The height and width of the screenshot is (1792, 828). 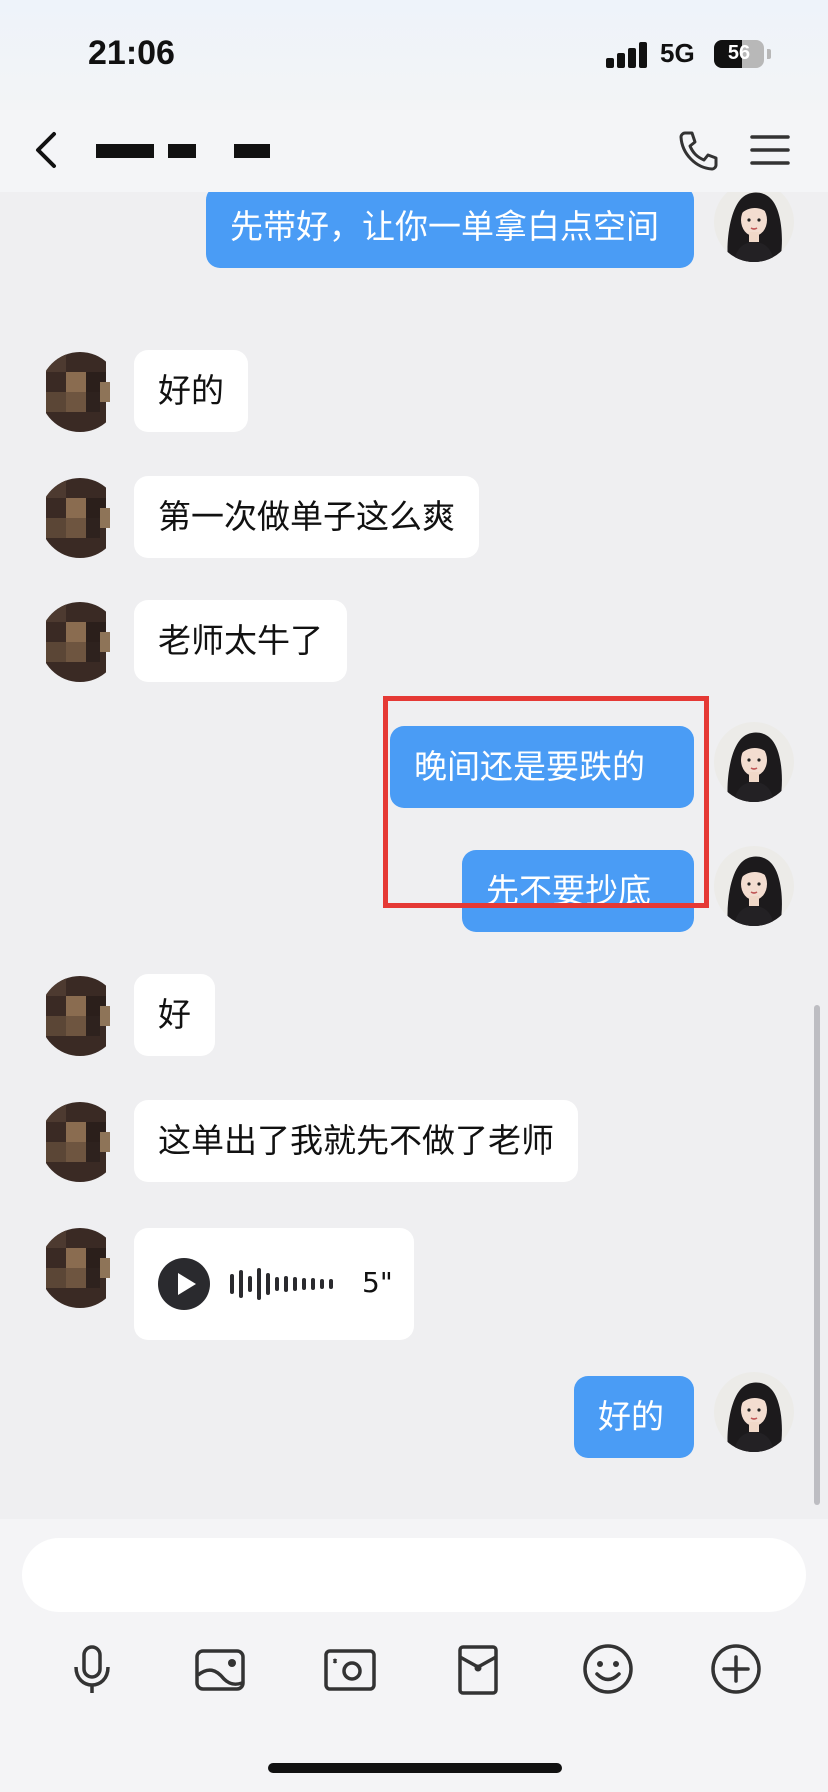 What do you see at coordinates (356, 1141) in the screenshot?
I see `message-bubble-incoming: 这单出了我就先不做了老师` at bounding box center [356, 1141].